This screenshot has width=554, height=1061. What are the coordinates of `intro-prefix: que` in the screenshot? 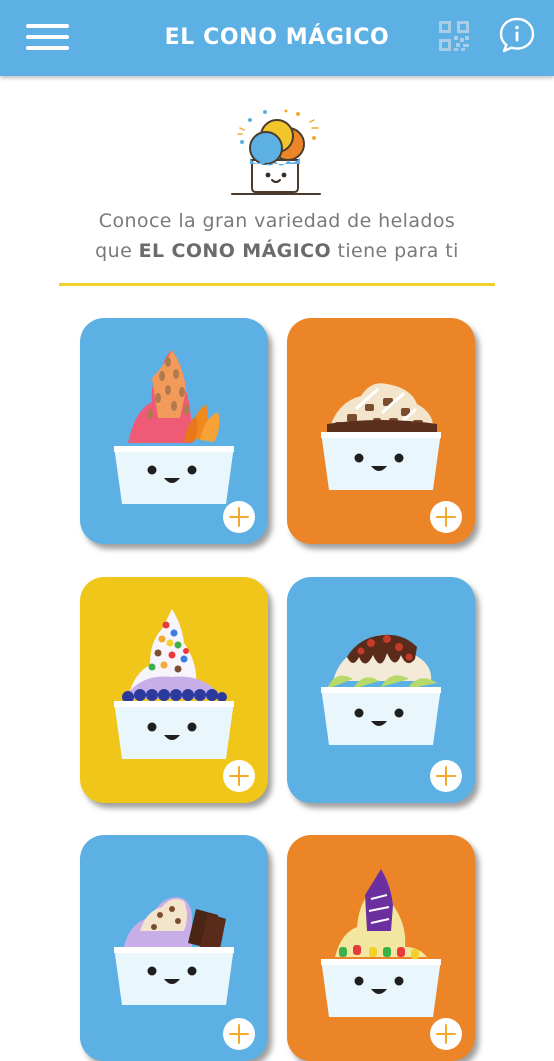 It's located at (117, 251).